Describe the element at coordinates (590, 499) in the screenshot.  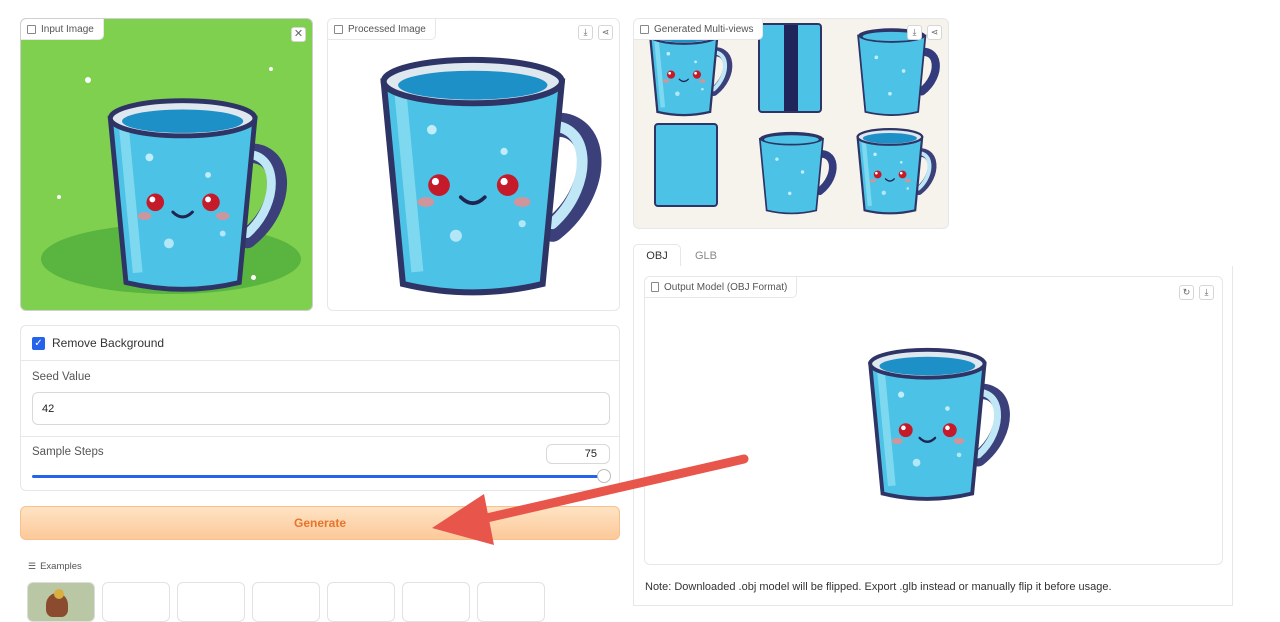
I see `annotation-arrow` at that location.